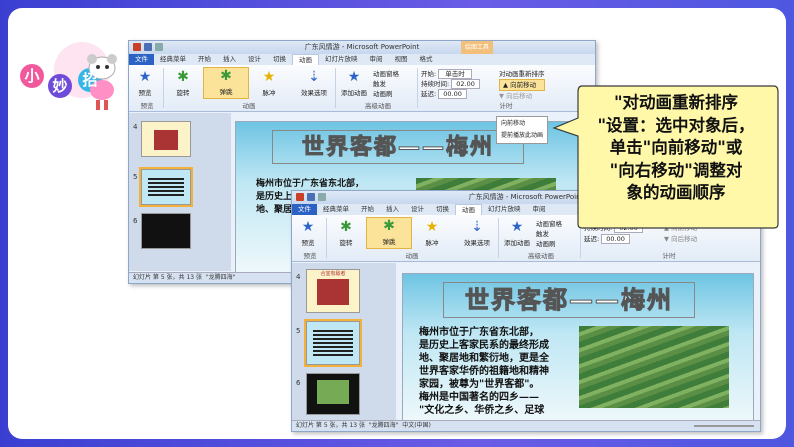 The height and width of the screenshot is (447, 794). I want to click on reorder-menu: 向前移动 提前播放此动画, so click(522, 130).